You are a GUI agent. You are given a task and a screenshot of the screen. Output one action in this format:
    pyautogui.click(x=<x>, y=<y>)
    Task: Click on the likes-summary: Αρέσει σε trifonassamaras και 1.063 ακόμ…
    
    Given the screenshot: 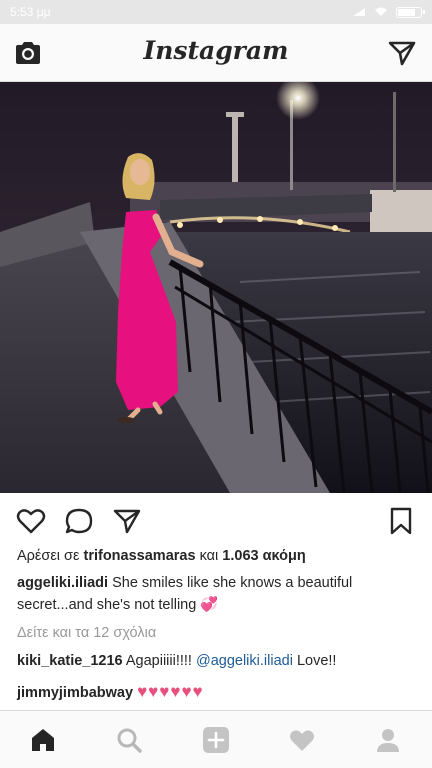 What is the action you would take?
    pyautogui.click(x=161, y=556)
    